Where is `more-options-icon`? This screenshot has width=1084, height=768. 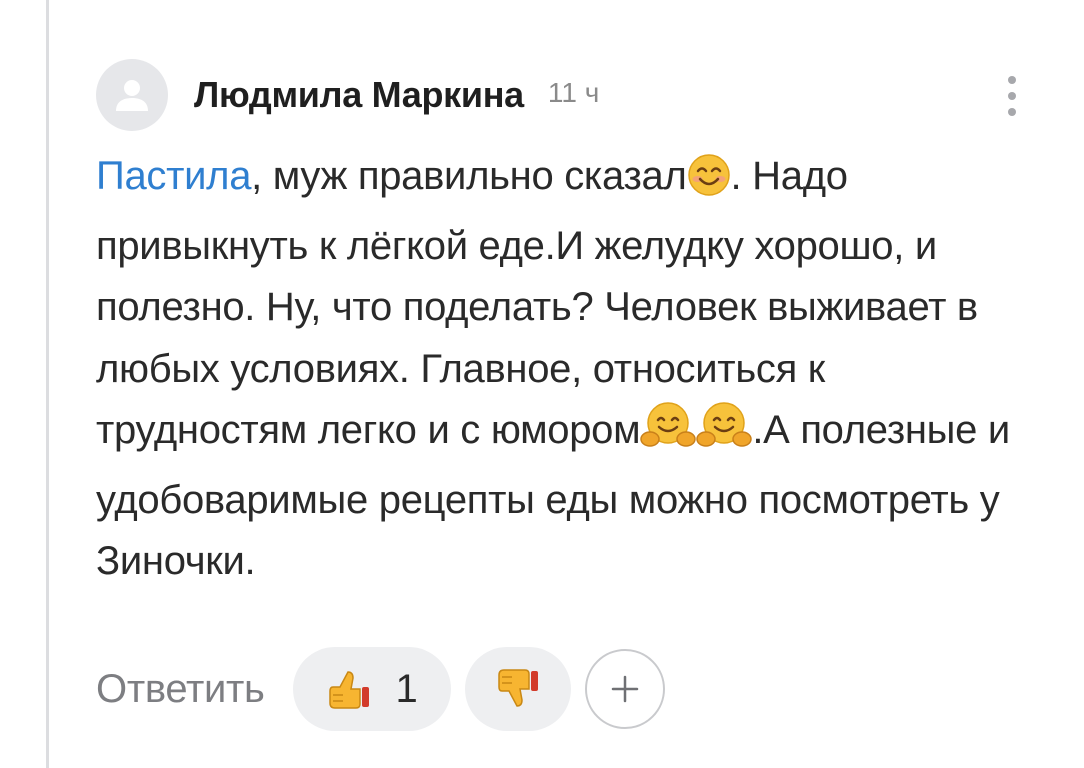
more-options-icon is located at coordinates (1012, 96).